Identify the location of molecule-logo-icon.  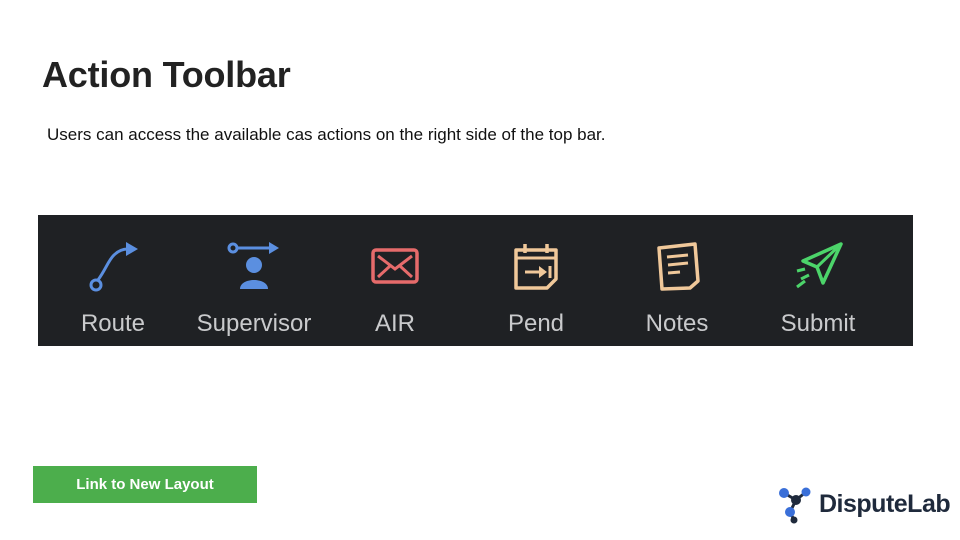
(795, 505).